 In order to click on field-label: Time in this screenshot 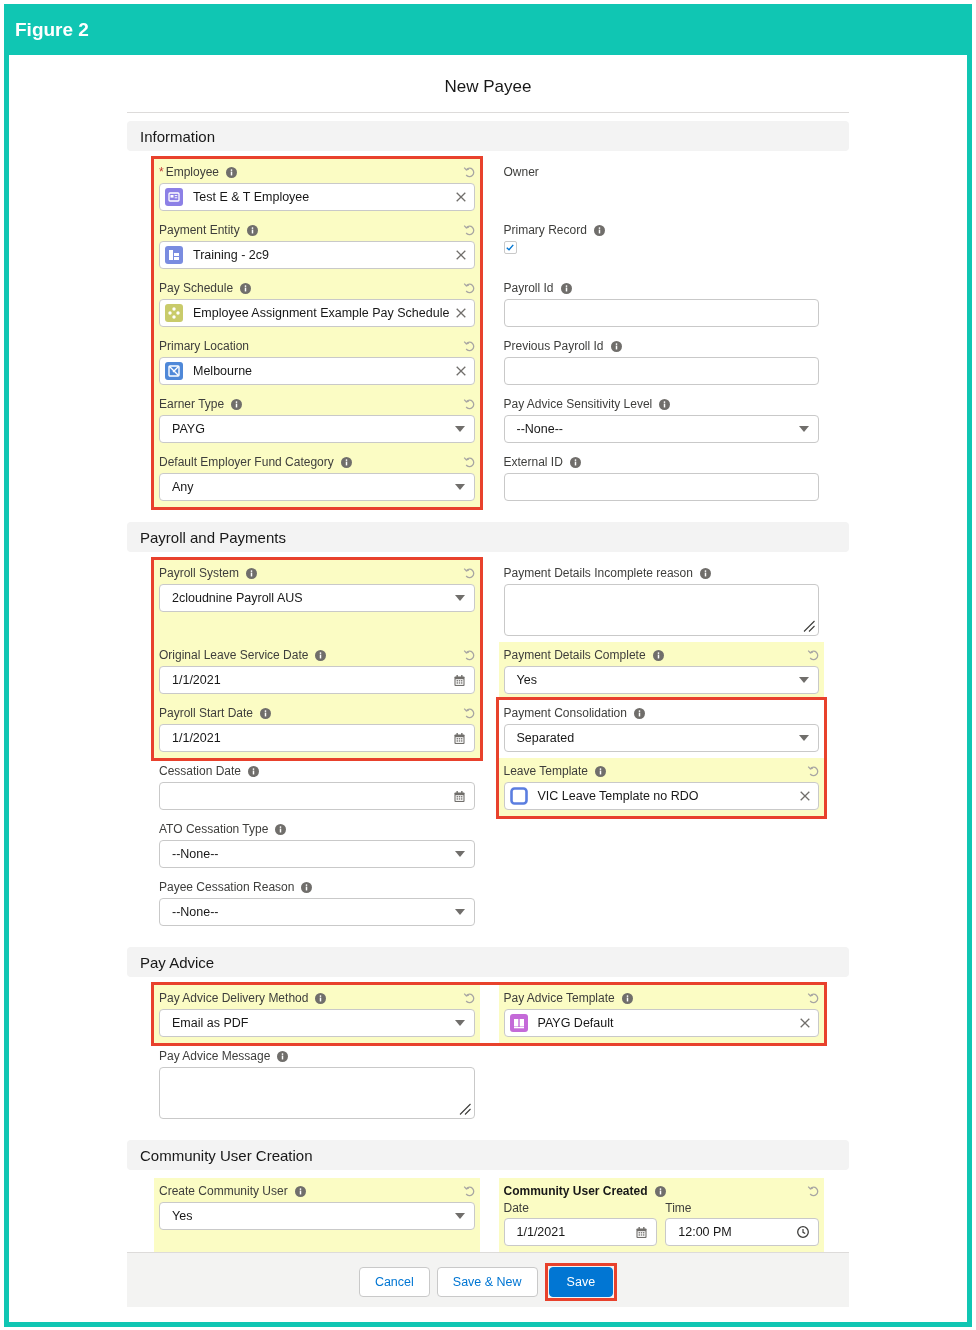, I will do `click(678, 1208)`.